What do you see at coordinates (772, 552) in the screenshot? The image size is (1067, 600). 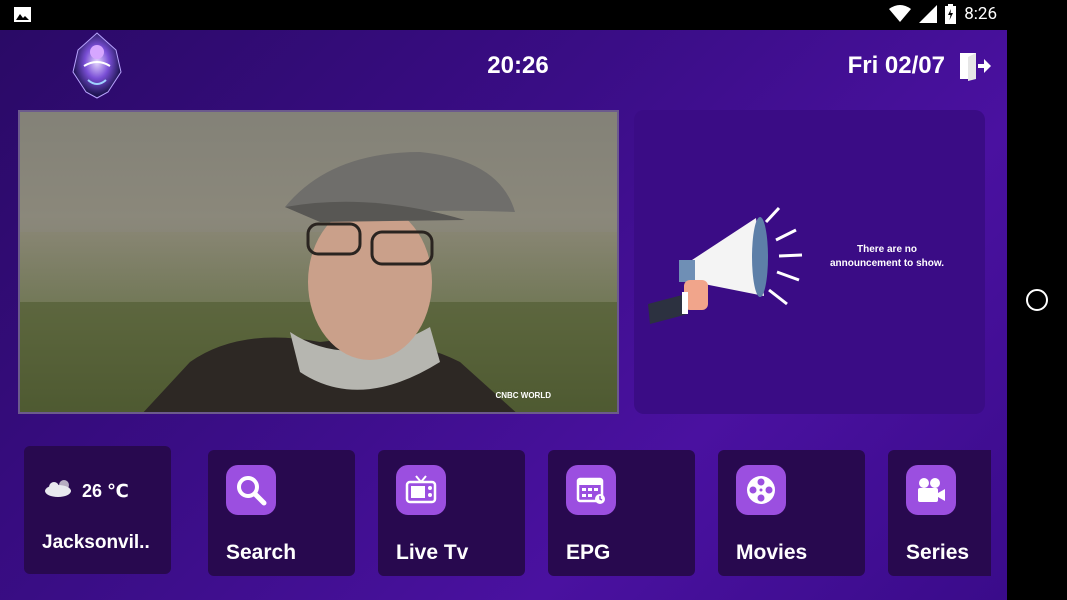 I see `menu-tile-label: Movies` at bounding box center [772, 552].